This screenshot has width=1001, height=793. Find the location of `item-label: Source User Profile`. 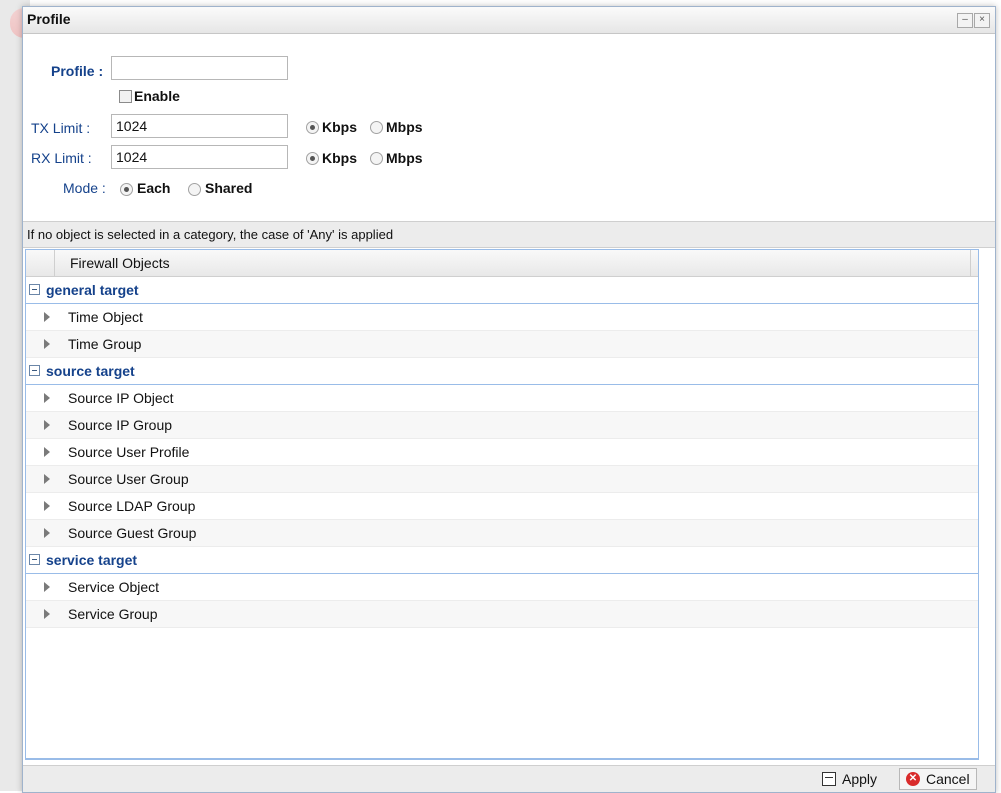

item-label: Source User Profile is located at coordinates (129, 452).